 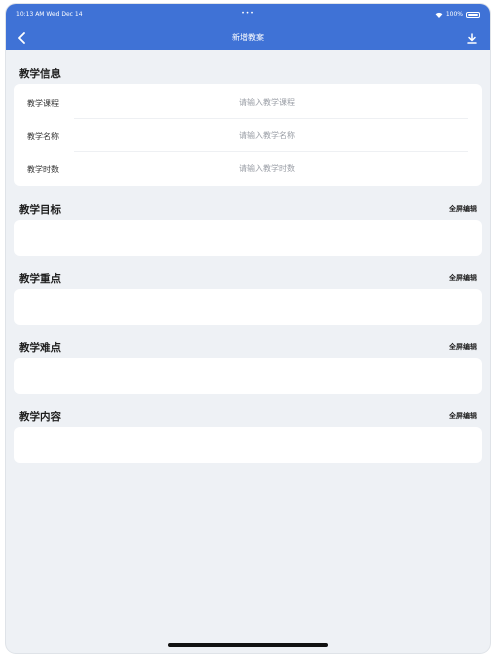 I want to click on chevron-left-icon, so click(x=21, y=38).